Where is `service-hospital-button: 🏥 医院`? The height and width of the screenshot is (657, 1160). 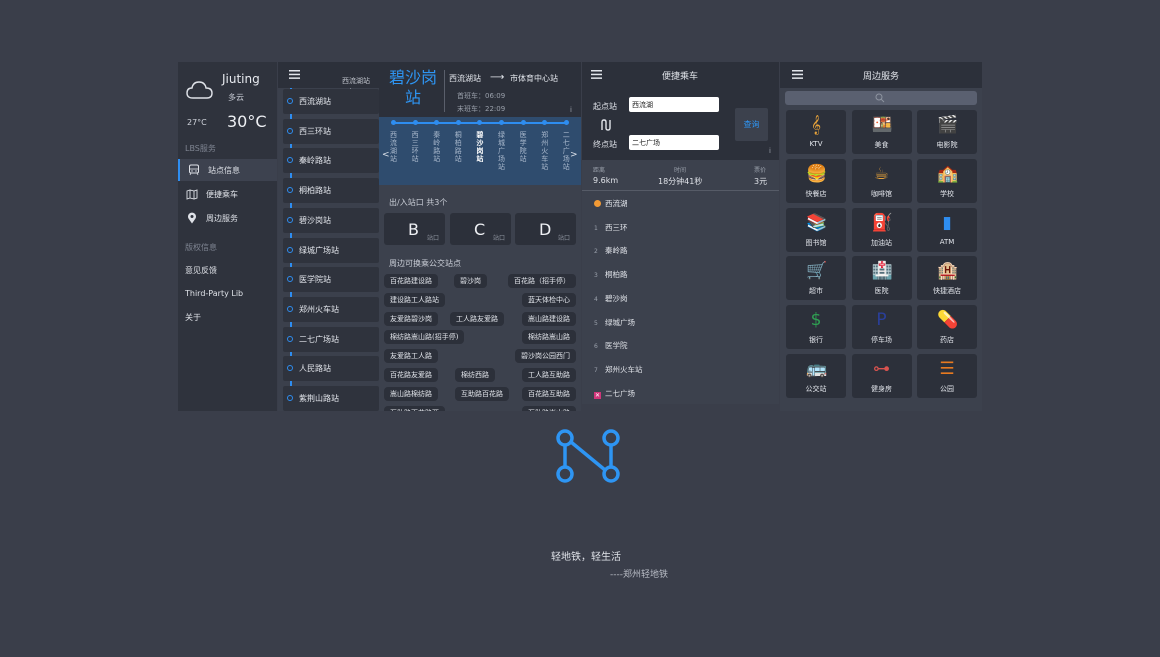 service-hospital-button: 🏥 医院 is located at coordinates (881, 278).